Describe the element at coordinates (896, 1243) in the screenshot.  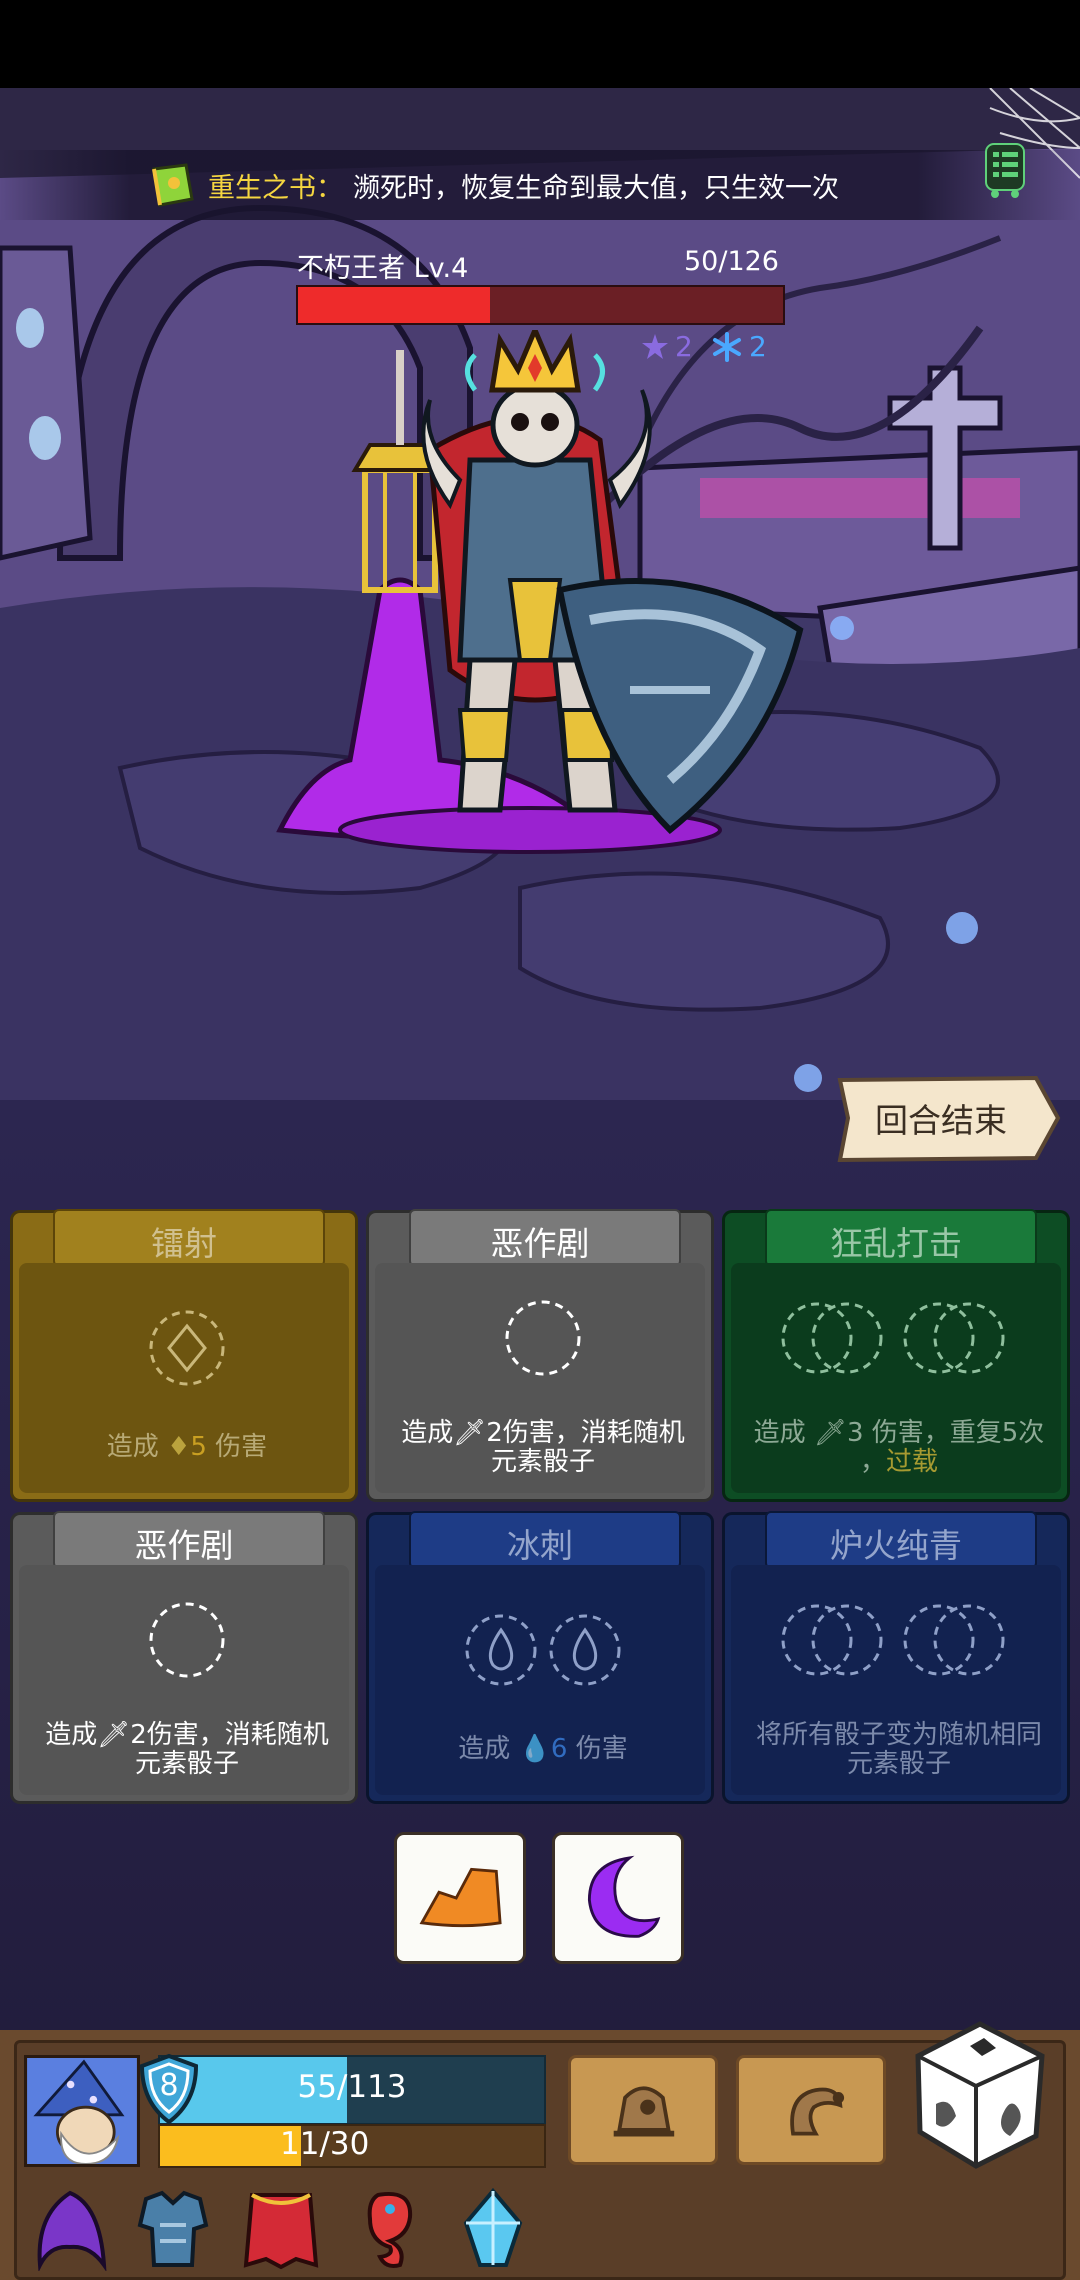
I see `card-title: 狂乱打击` at that location.